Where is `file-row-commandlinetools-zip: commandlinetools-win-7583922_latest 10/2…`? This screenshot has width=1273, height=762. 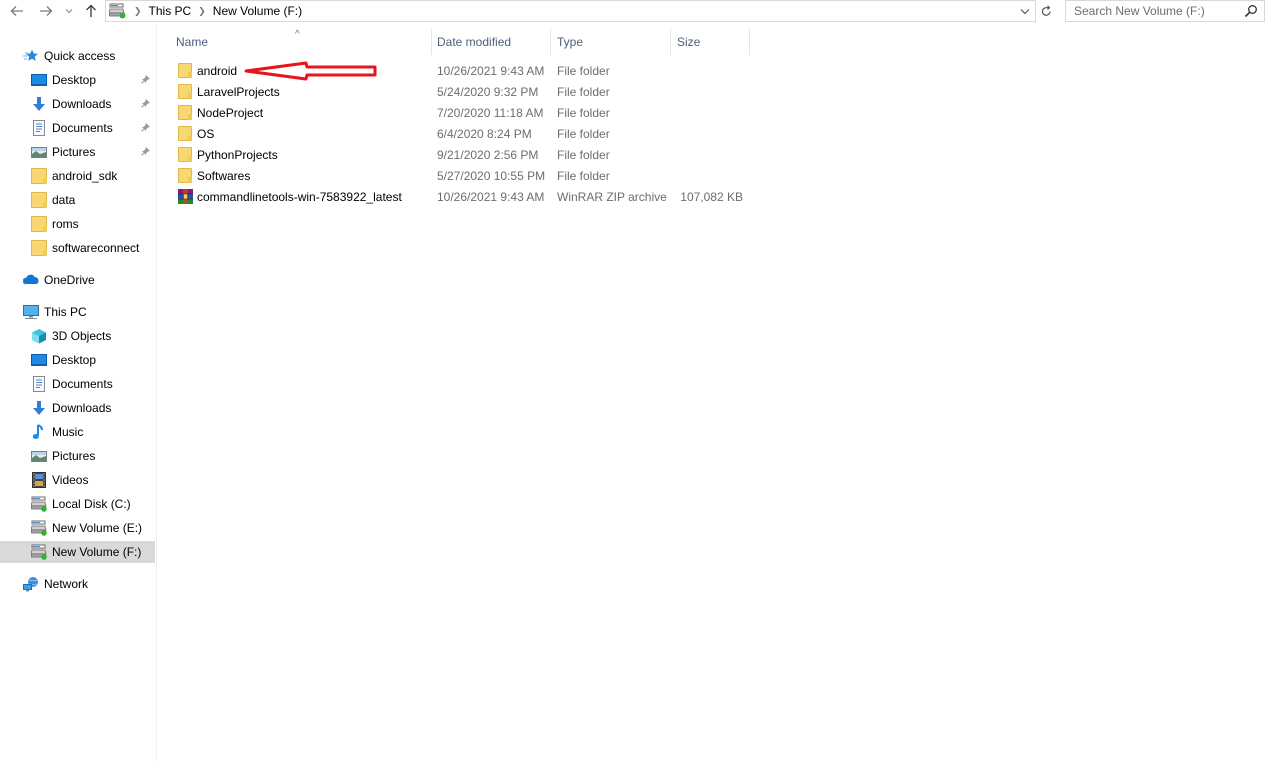
file-row-commandlinetools-zip: commandlinetools-win-7583922_latest 10/2… is located at coordinates (464, 196).